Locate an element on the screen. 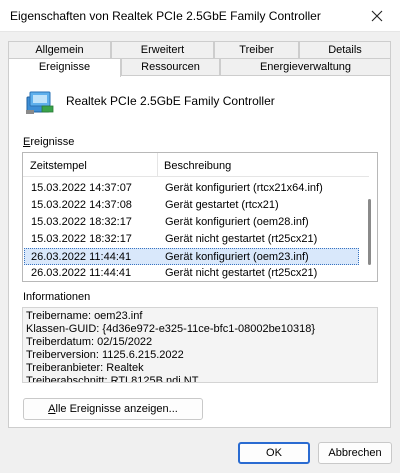  close-icon is located at coordinates (377, 16).